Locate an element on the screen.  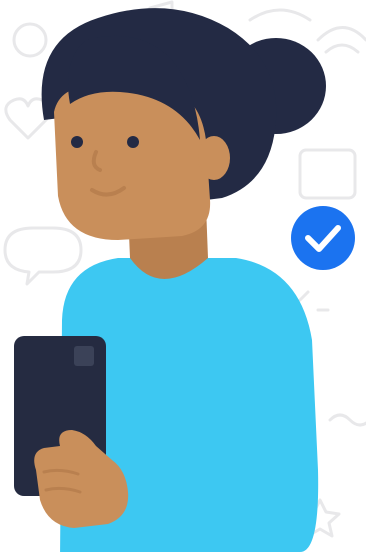
ear is located at coordinates (214, 158).